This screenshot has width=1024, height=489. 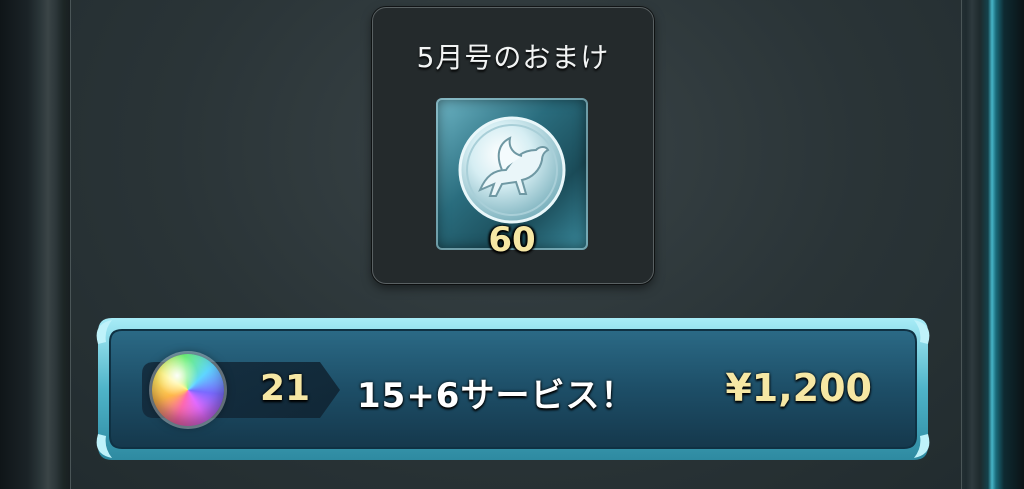 I want to click on orb-count: 21, so click(x=285, y=388).